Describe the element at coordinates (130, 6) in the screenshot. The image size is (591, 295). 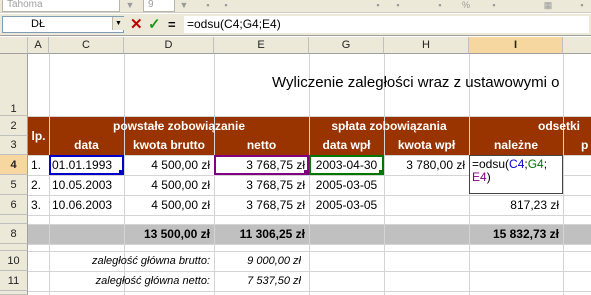
I see `font-dropdown-icon: ▼` at that location.